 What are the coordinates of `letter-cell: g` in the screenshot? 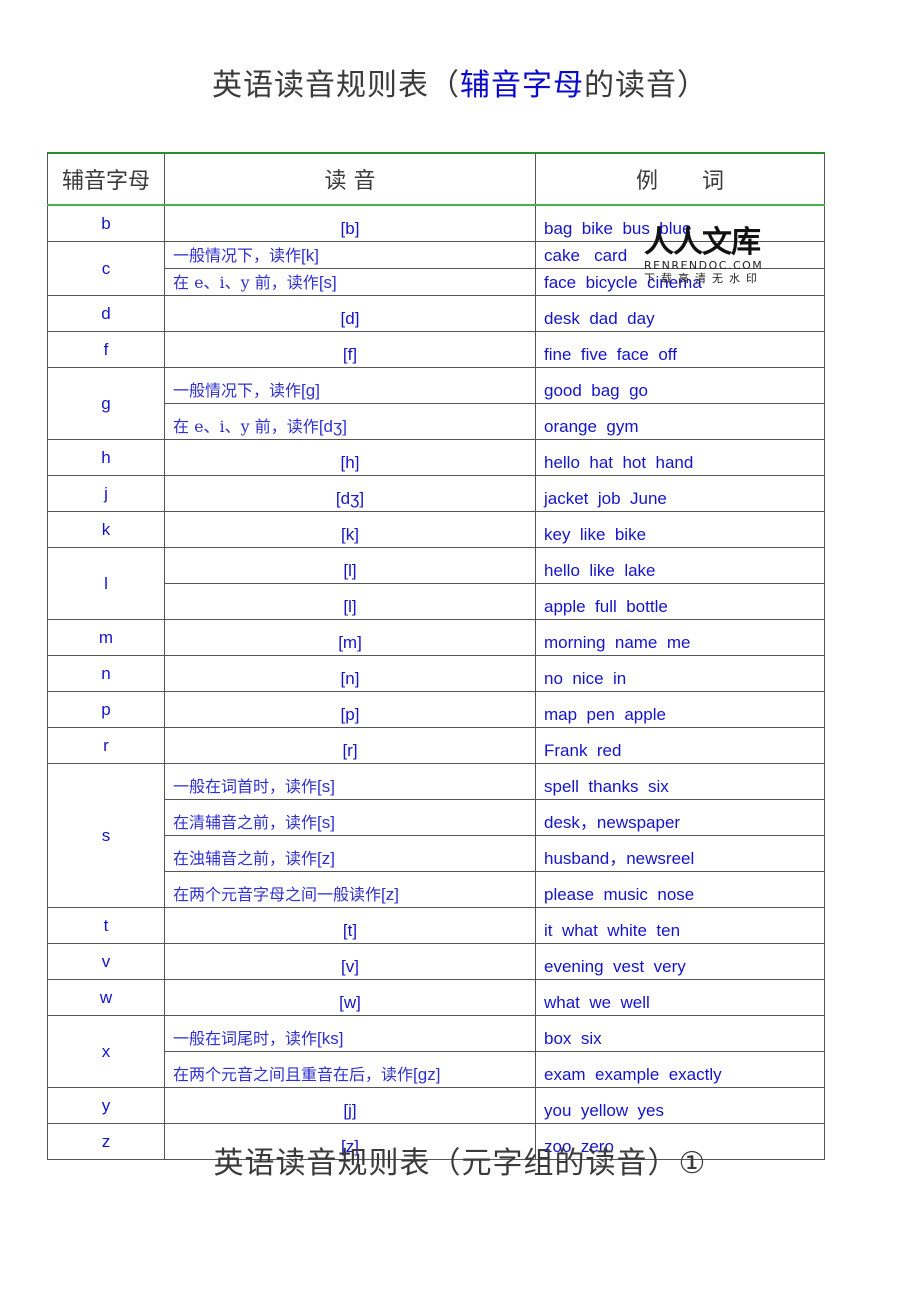 It's located at (106, 403).